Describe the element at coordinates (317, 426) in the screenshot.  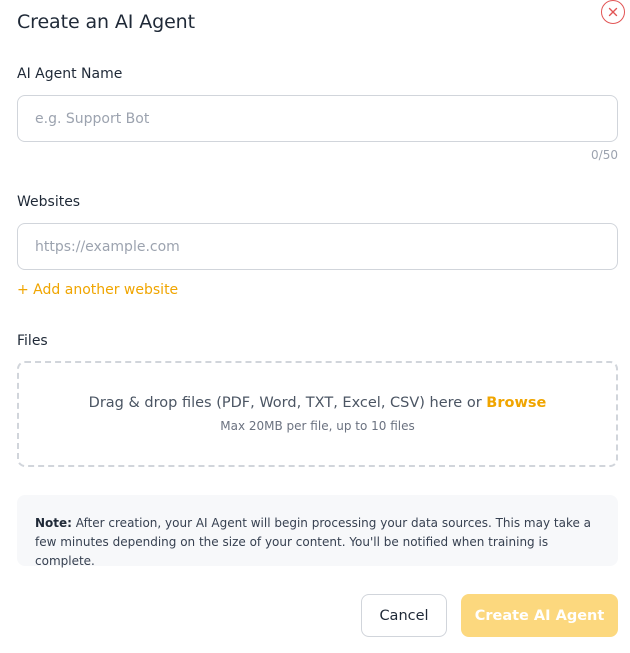
I see `dropzone-limits: Max 20MB per file, up to 10 files` at that location.